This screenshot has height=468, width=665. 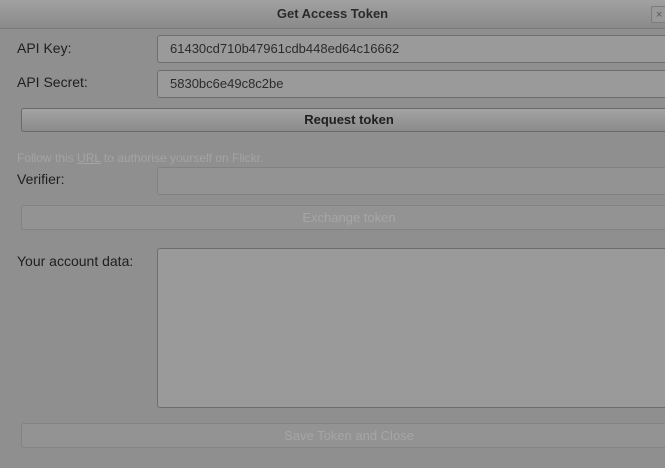 I want to click on hint-text-before: Follow this, so click(x=47, y=158).